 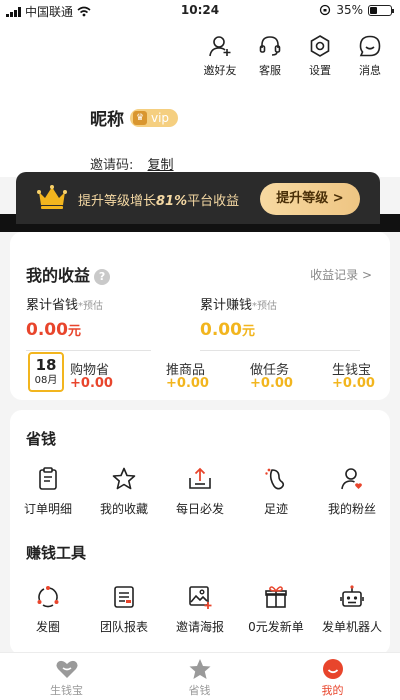 I want to click on invite-code-row: 邀请码: 复制, so click(x=132, y=163).